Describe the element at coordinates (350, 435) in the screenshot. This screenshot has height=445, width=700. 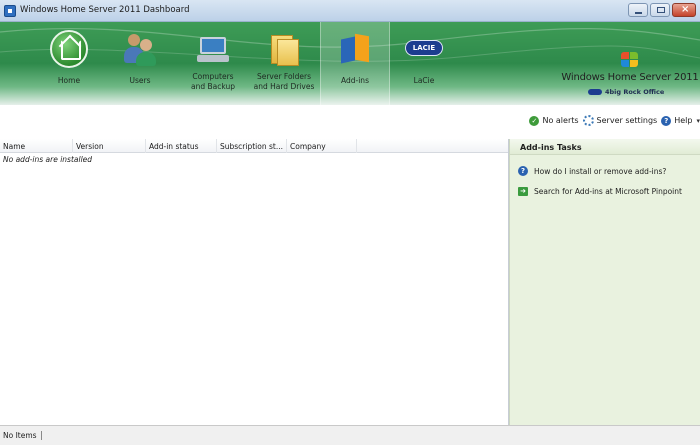
I see `status-bar: No Items` at that location.